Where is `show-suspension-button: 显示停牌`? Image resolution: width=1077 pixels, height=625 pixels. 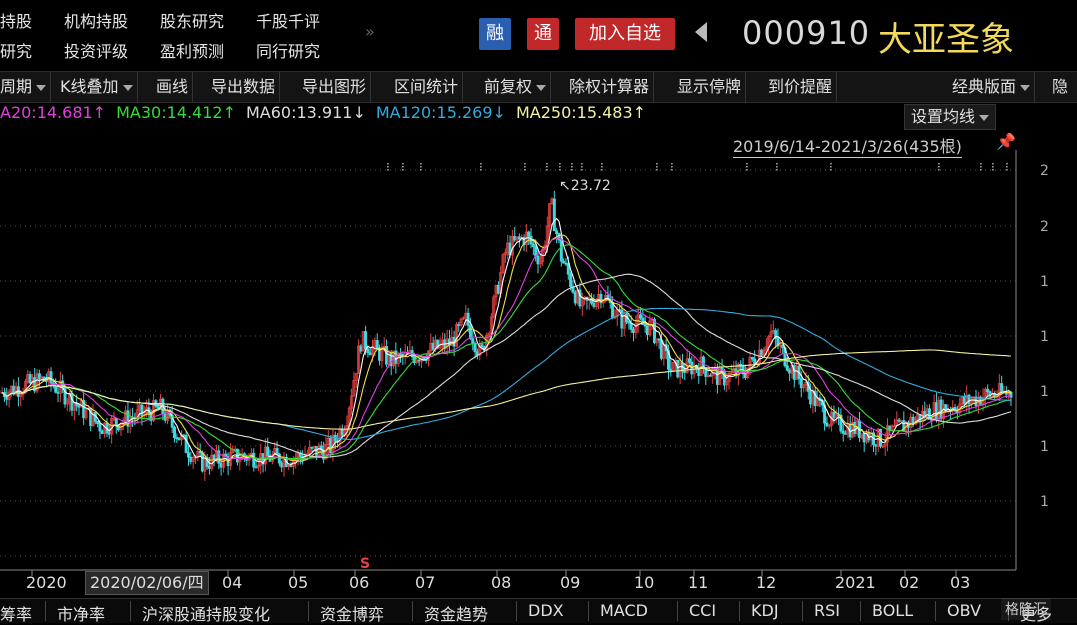
show-suspension-button: 显示停牌 is located at coordinates (712, 87).